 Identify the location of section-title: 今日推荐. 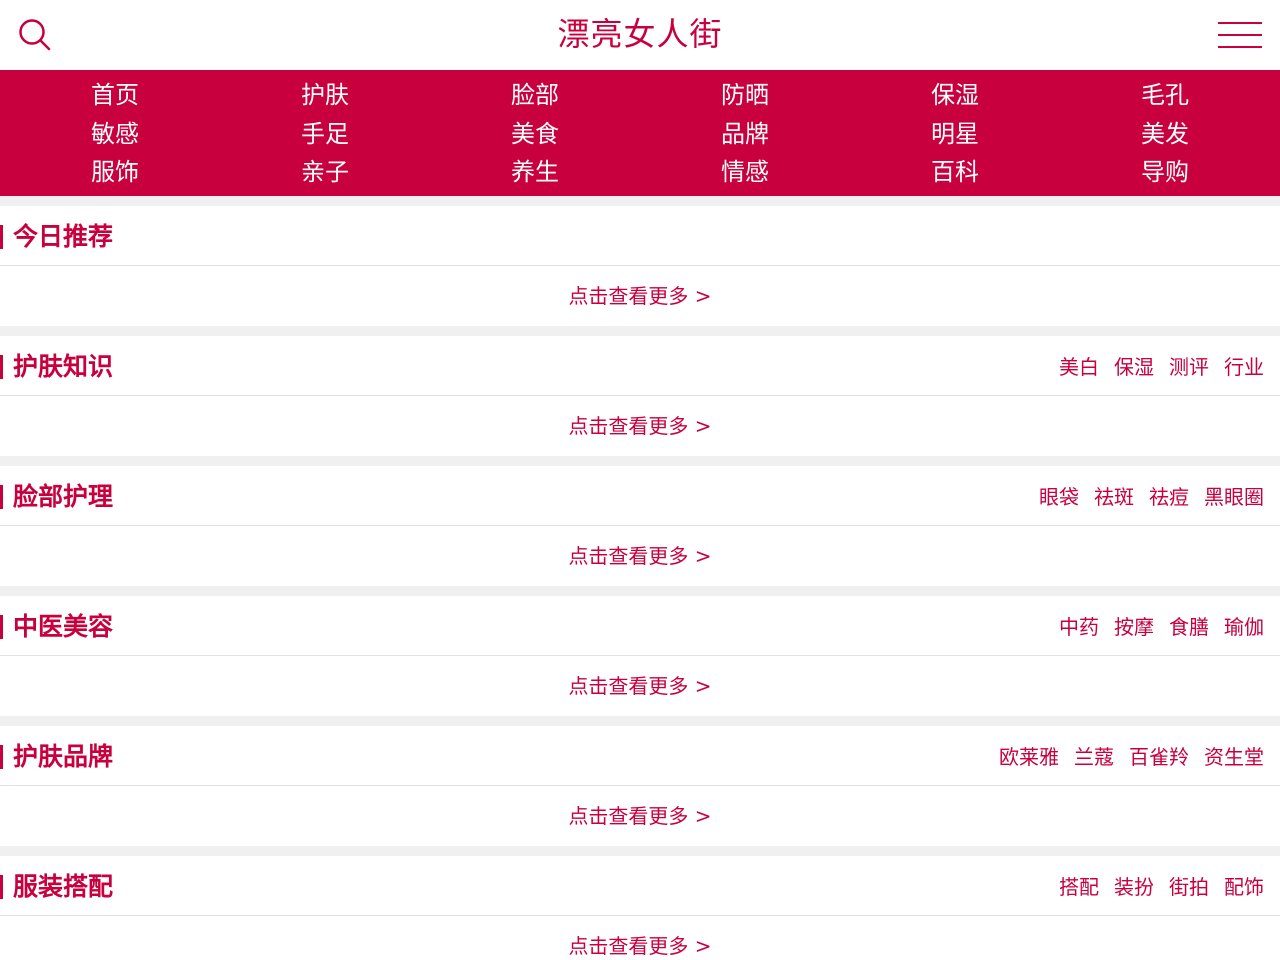
(63, 237).